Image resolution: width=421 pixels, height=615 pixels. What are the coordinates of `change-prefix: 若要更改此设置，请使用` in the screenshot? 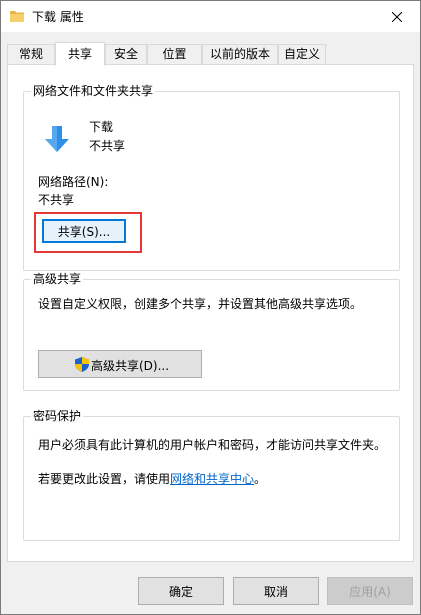 It's located at (104, 479).